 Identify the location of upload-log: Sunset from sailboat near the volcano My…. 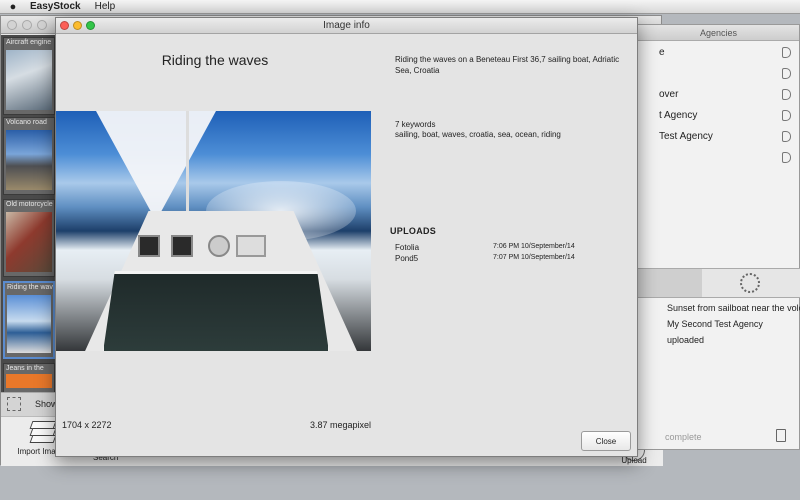
(719, 325).